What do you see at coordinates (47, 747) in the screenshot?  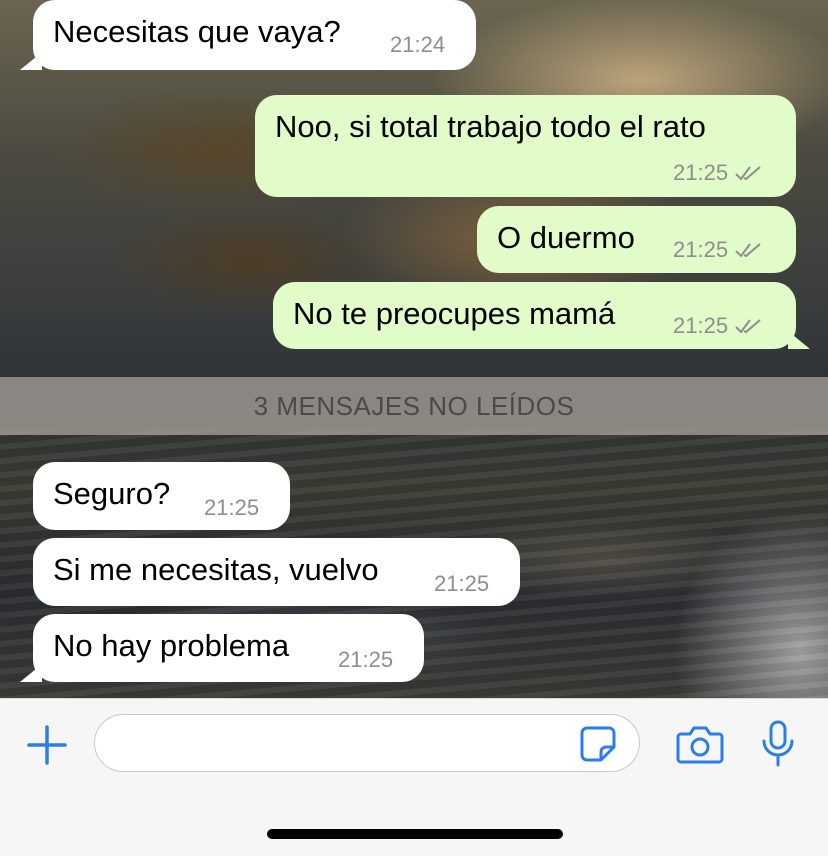 I see `plus-icon` at bounding box center [47, 747].